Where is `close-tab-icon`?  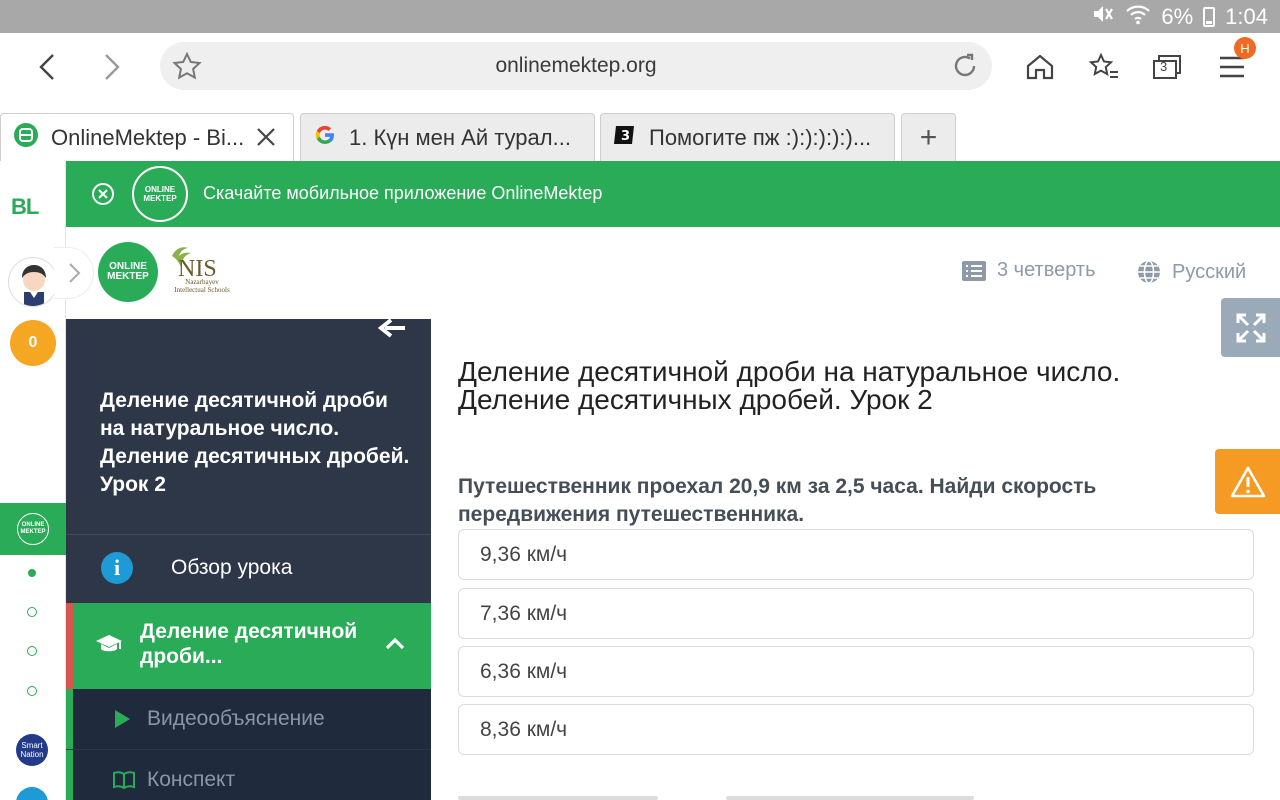
close-tab-icon is located at coordinates (266, 139).